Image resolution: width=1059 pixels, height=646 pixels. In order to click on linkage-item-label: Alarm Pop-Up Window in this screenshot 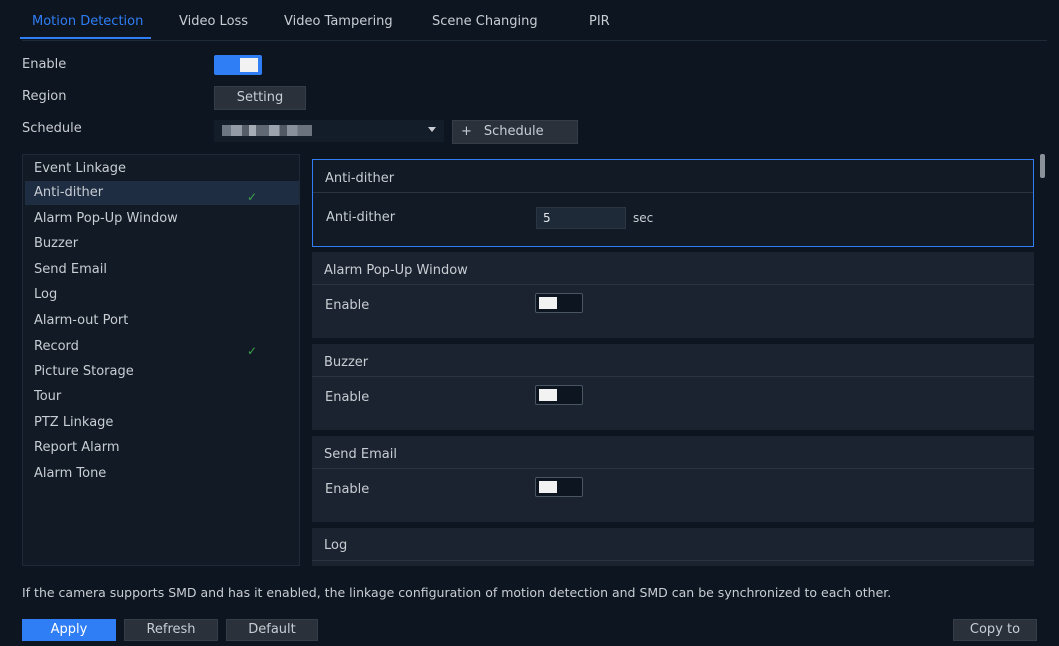, I will do `click(106, 218)`.